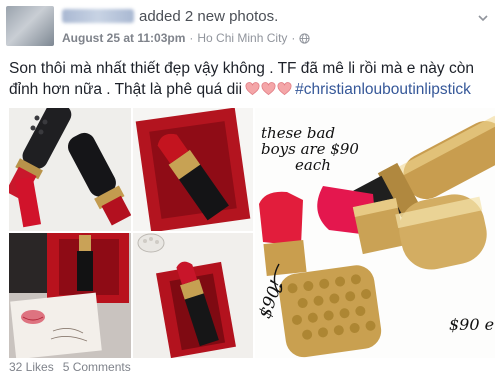 Image resolution: width=500 pixels, height=385 pixels. I want to click on post-timestamp: August 25 at 11:03pm, so click(123, 38).